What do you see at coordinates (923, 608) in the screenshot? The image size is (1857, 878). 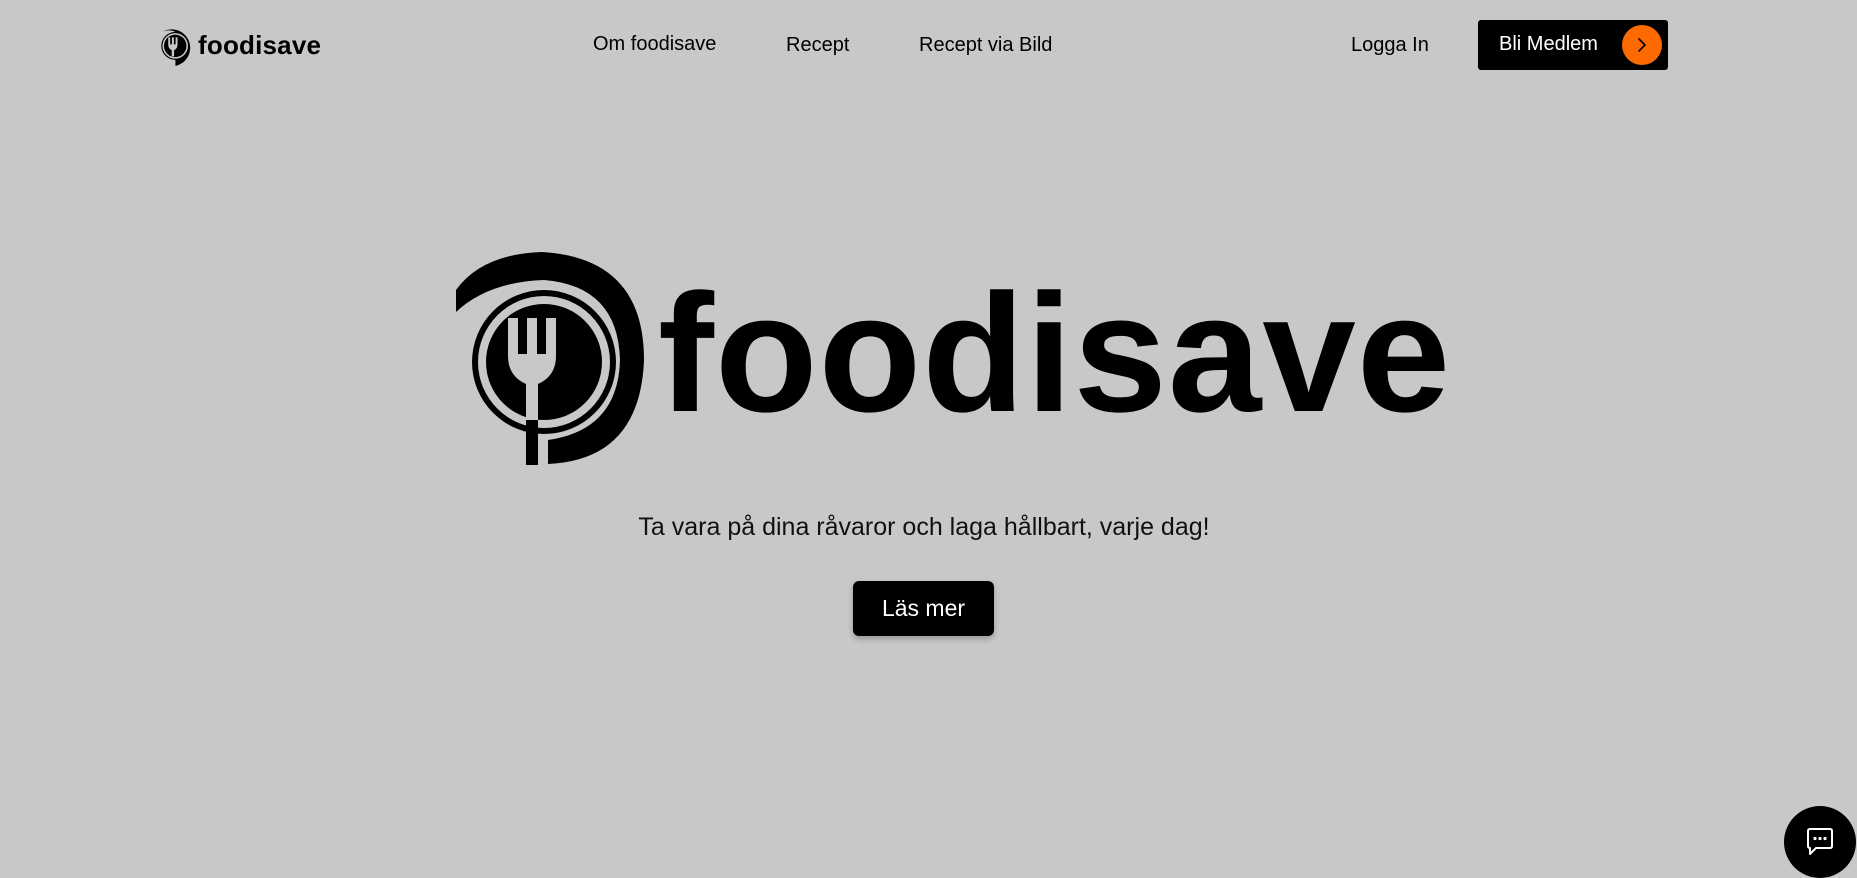 I see `read-more-button: Läs mer` at bounding box center [923, 608].